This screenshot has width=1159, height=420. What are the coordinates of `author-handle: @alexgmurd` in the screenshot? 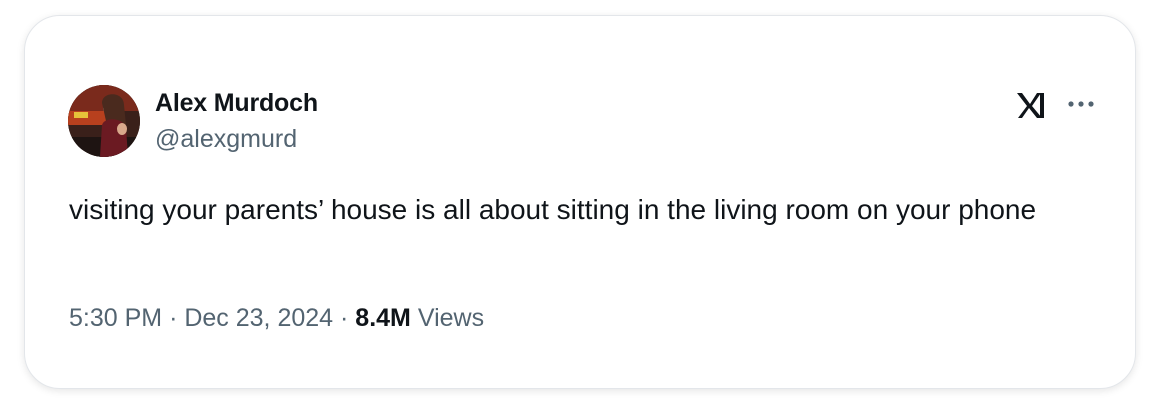 It's located at (226, 139).